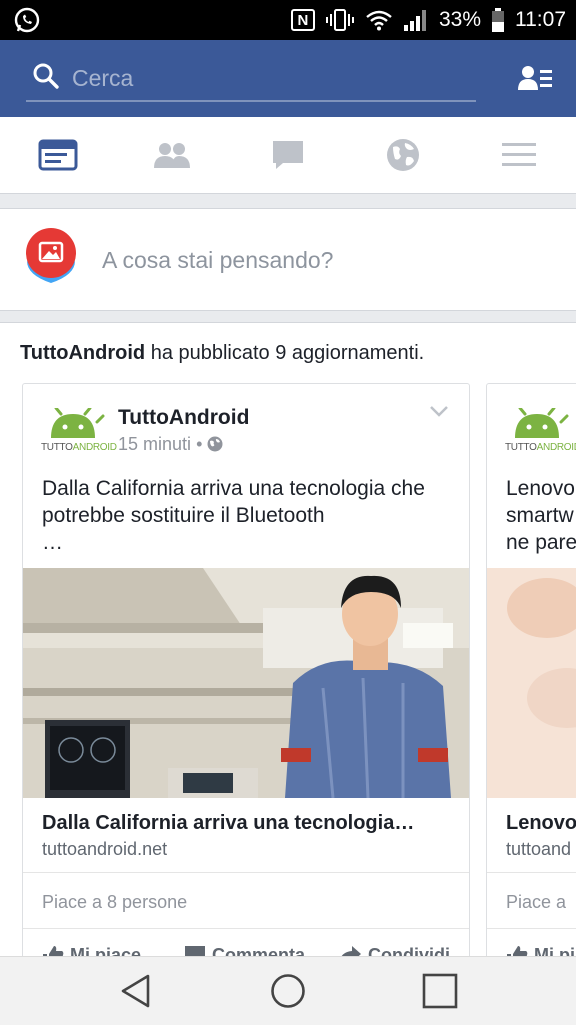  What do you see at coordinates (302, 20) in the screenshot?
I see `nfc-icon: N` at bounding box center [302, 20].